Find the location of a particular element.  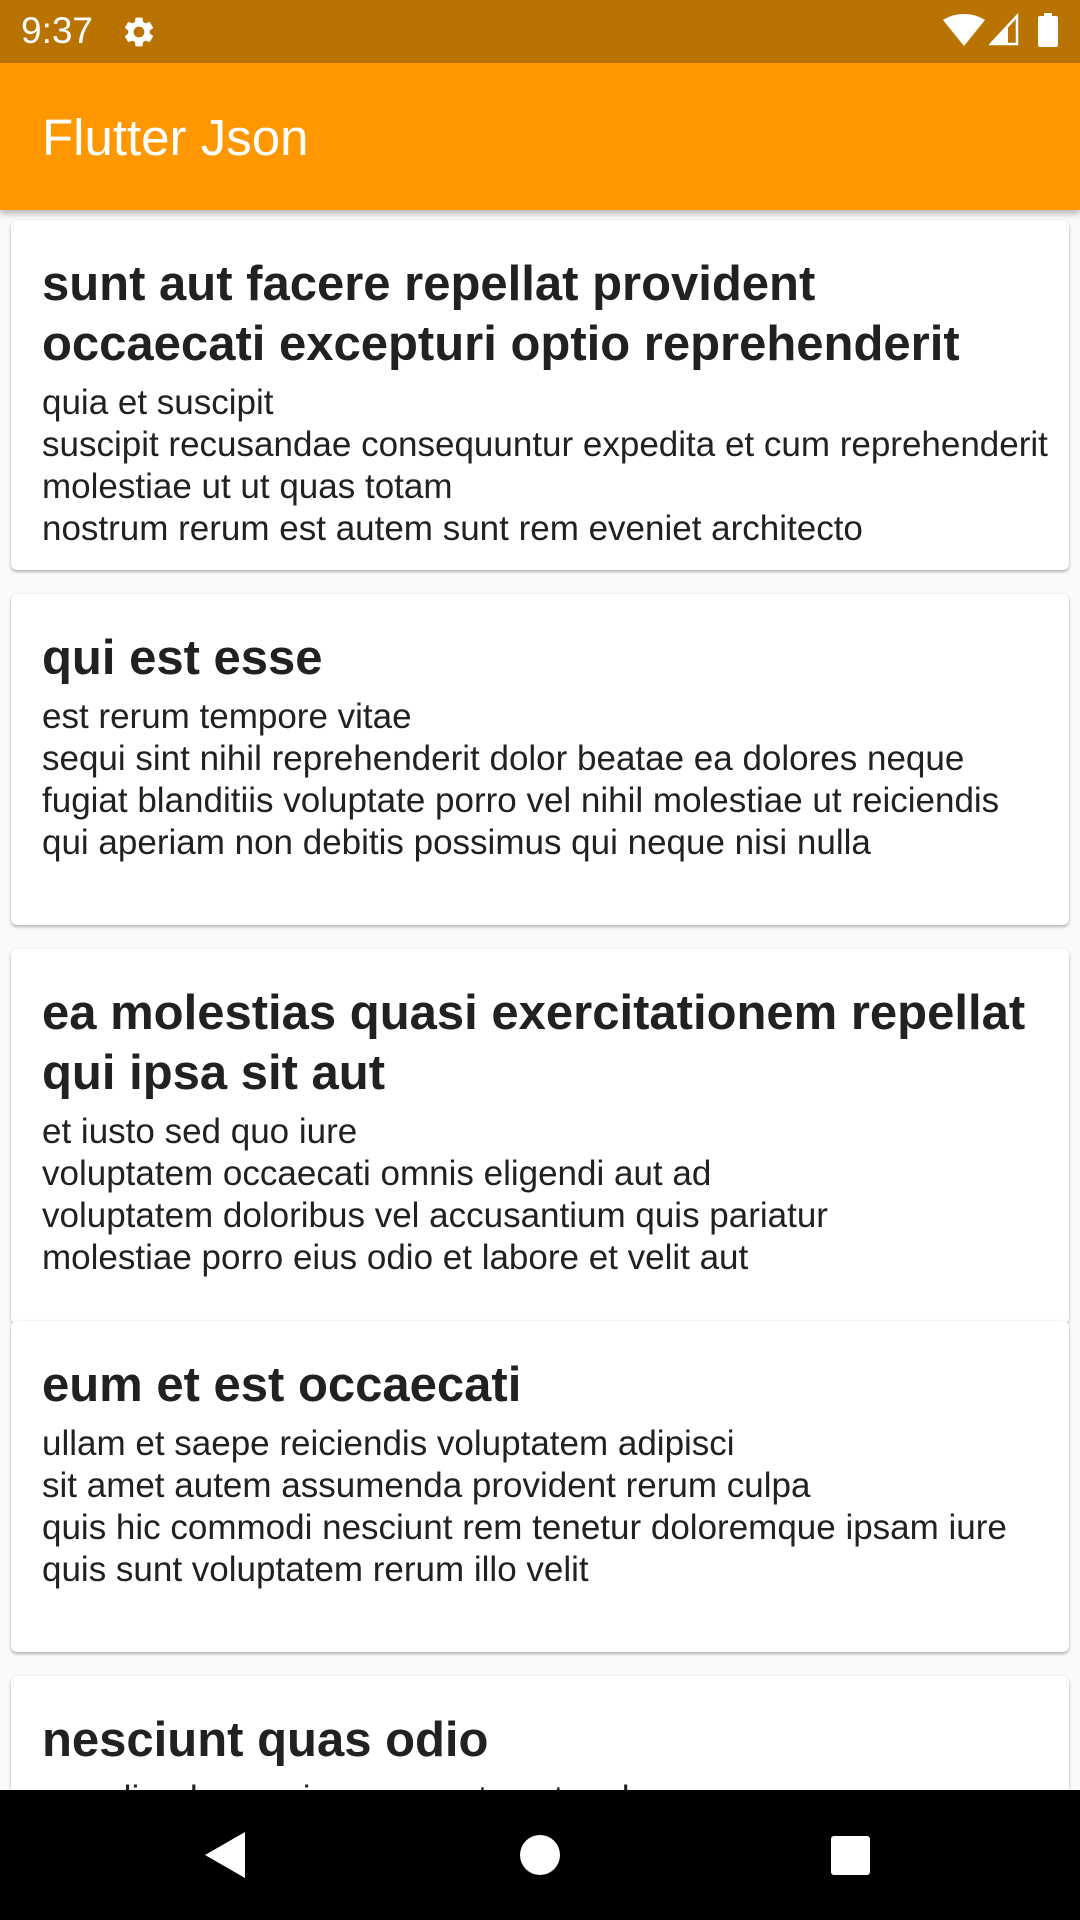

post-body: repudiandae veniam quaerat sunt sed is located at coordinates (547, 1784).